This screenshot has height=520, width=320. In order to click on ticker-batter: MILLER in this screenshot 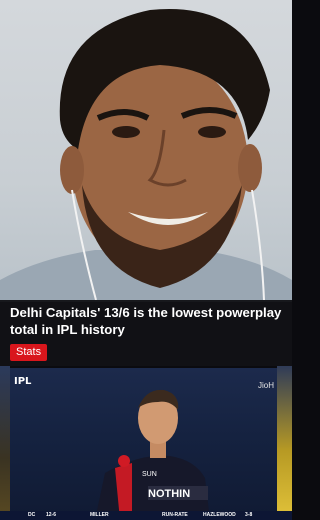, I will do `click(99, 515)`.